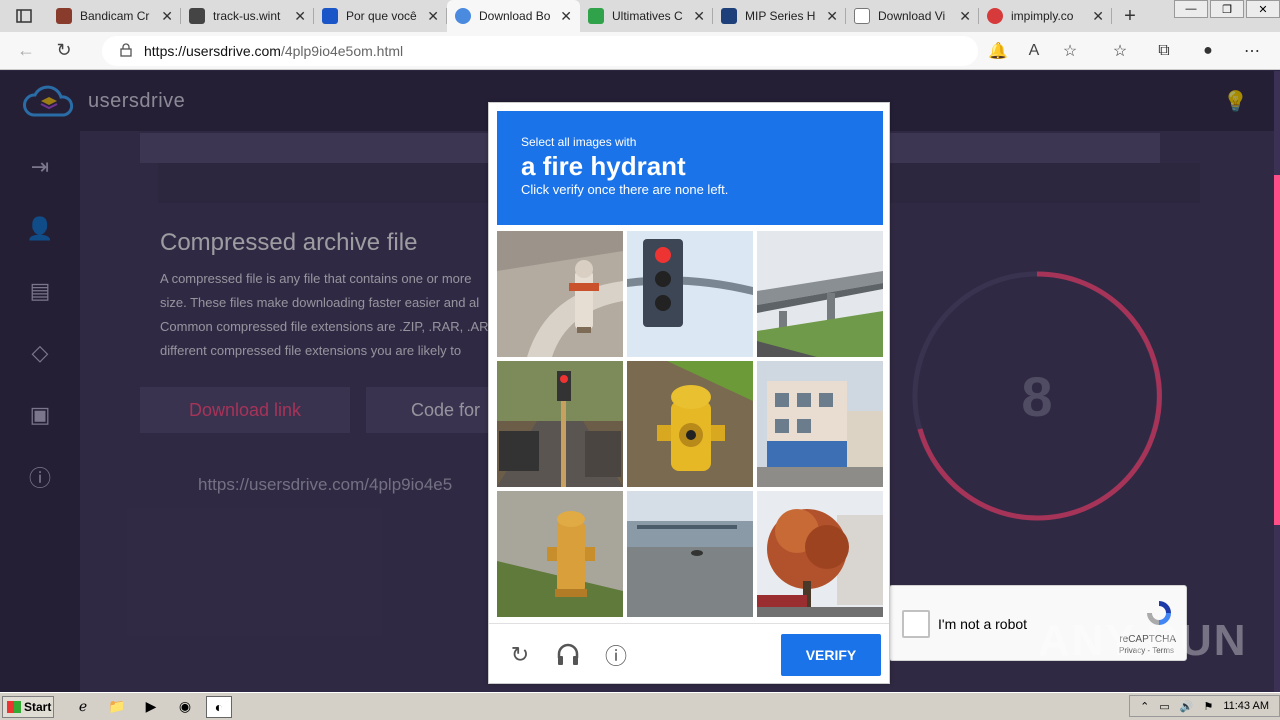 The height and width of the screenshot is (720, 1280). Describe the element at coordinates (1164, 51) in the screenshot. I see `collections-icon: ⧉` at that location.